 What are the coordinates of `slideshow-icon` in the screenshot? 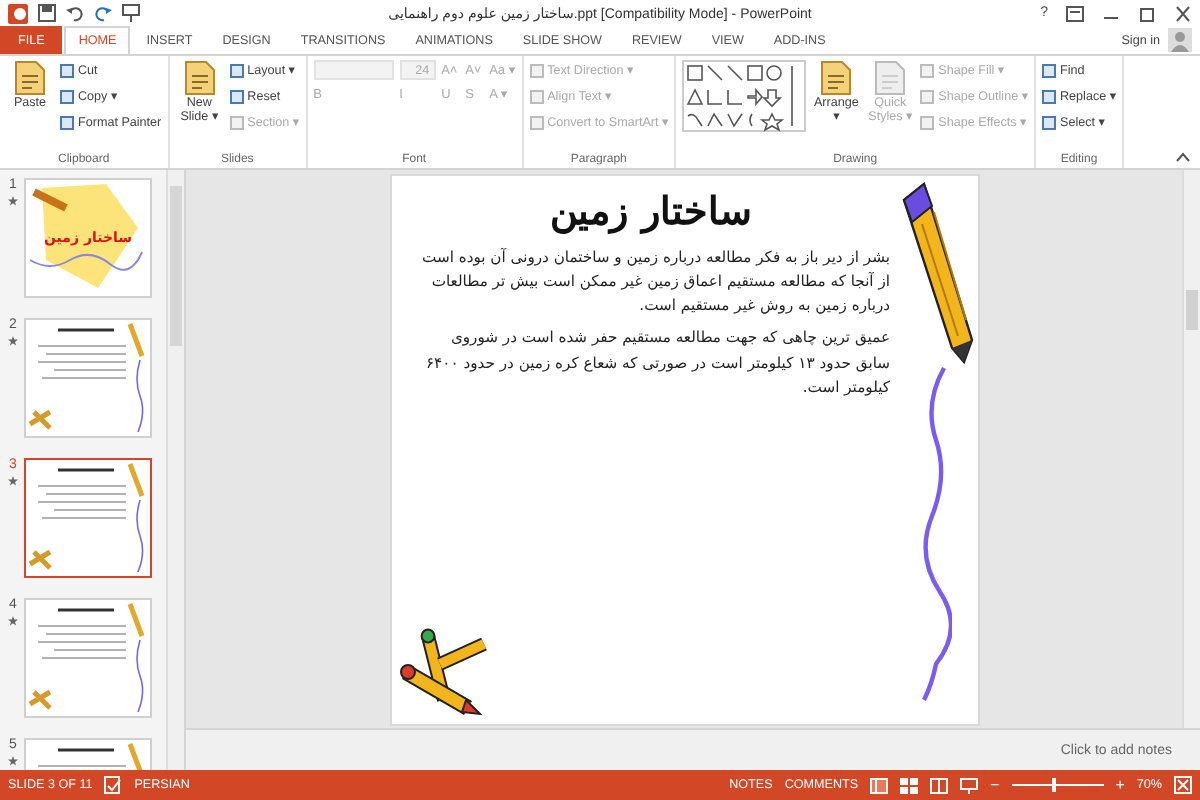 It's located at (969, 785).